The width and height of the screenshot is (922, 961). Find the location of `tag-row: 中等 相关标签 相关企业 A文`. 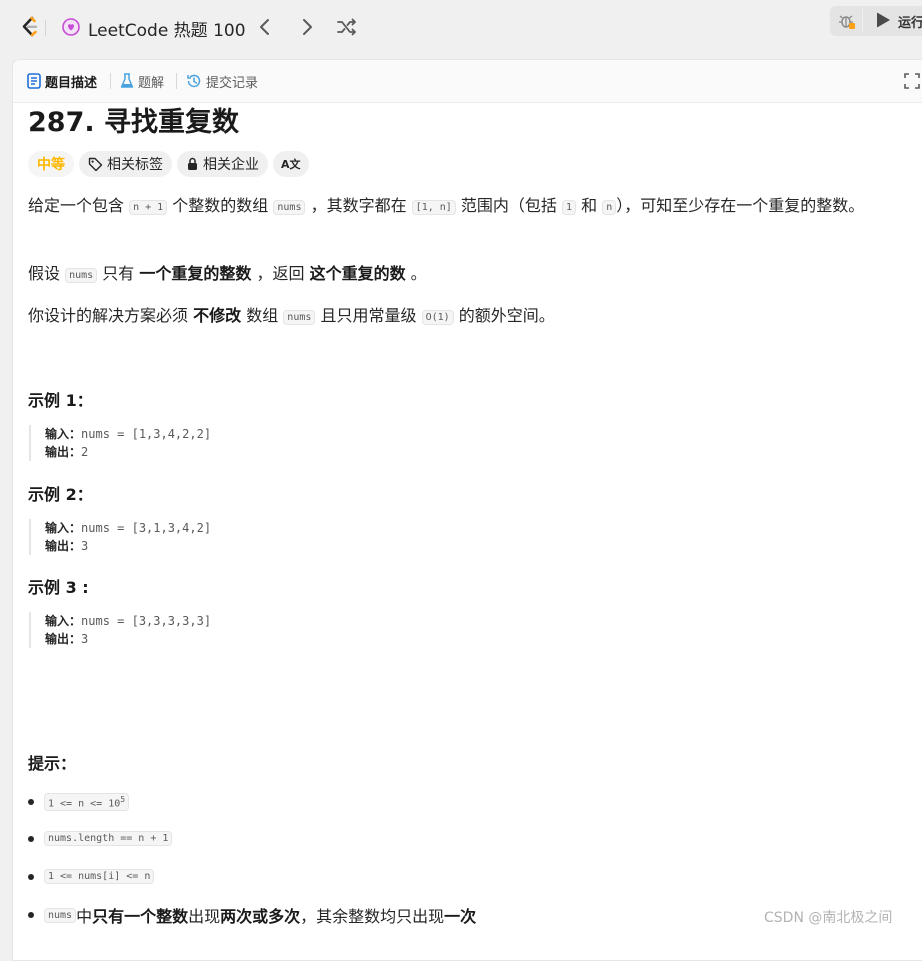

tag-row: 中等 相关标签 相关企业 A文 is located at coordinates (171, 164).